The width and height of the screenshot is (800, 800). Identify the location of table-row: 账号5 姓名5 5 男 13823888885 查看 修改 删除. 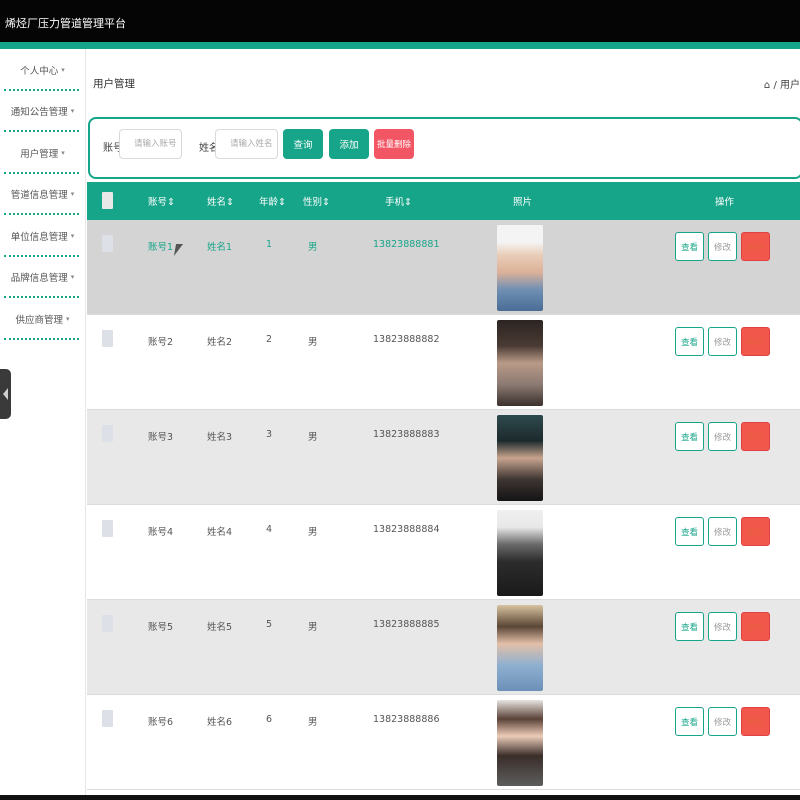
(443, 647).